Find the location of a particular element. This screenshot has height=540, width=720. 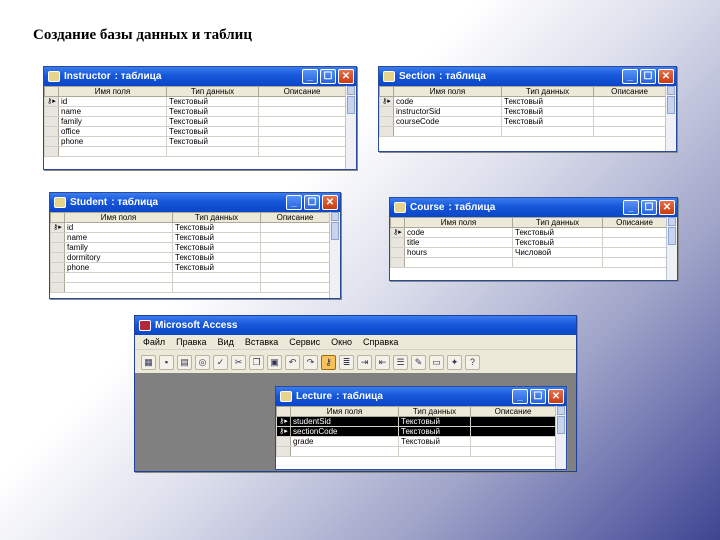

window-titlebar: Student : таблица _ ☐ ✕ is located at coordinates (195, 202).